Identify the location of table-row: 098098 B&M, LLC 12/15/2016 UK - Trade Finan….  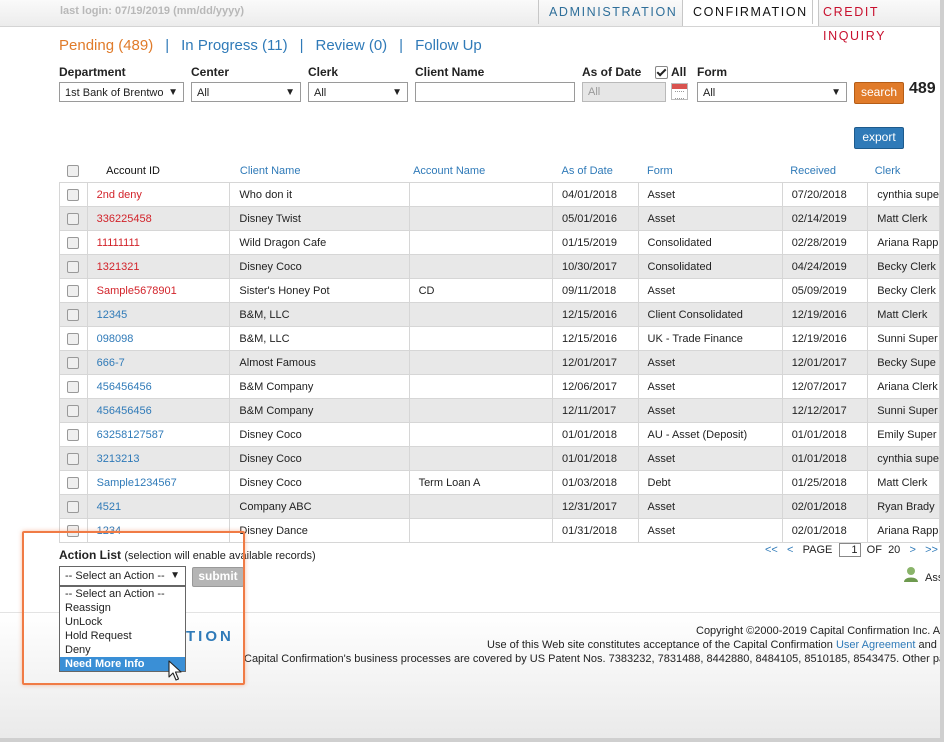
(499, 338).